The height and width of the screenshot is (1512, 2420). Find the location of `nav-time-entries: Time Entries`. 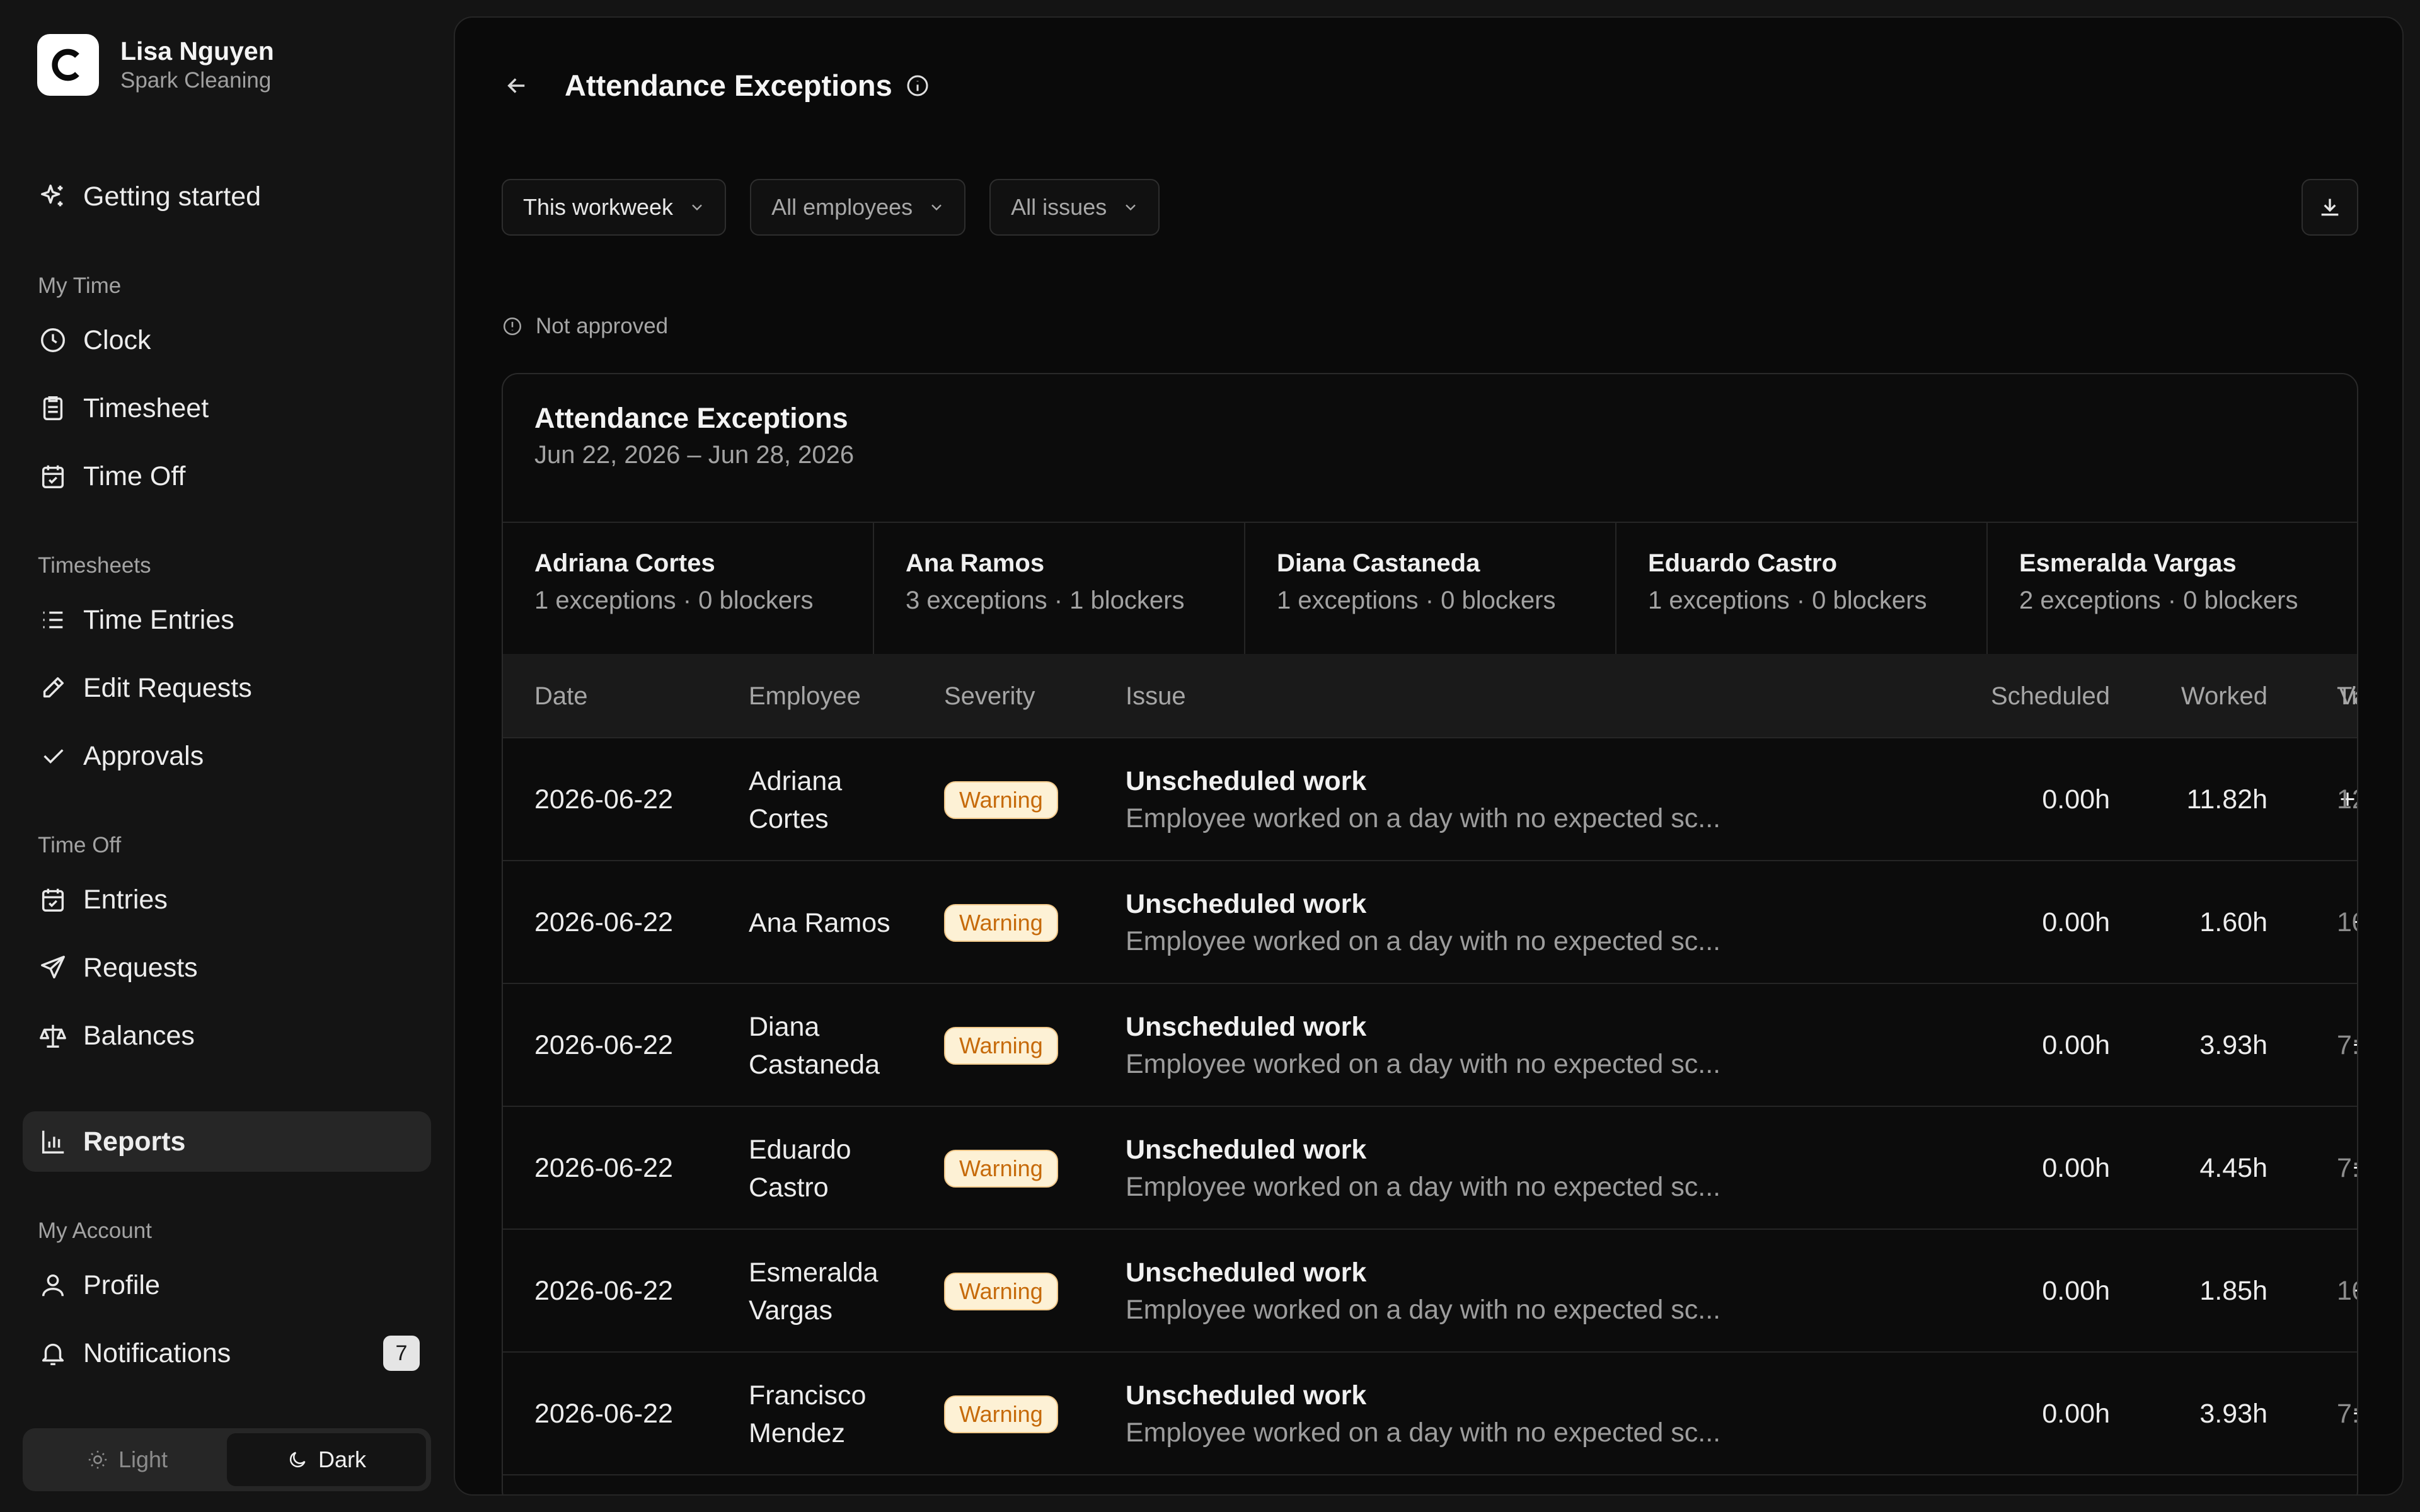

nav-time-entries: Time Entries is located at coordinates (227, 620).